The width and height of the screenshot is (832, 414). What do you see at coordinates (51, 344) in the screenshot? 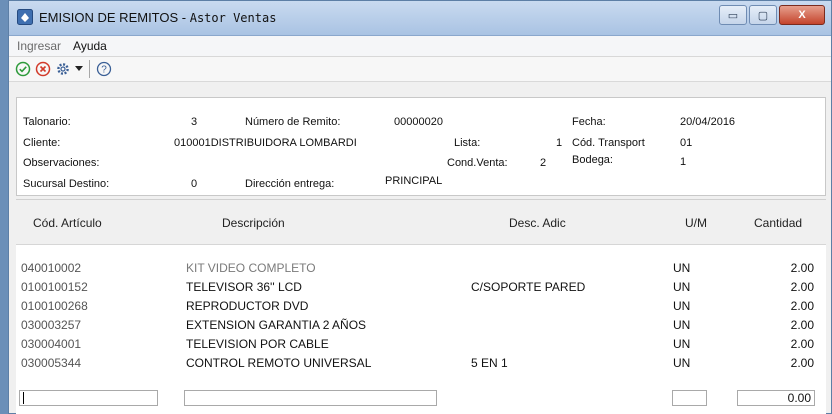
I see `cell-code: 030004001` at bounding box center [51, 344].